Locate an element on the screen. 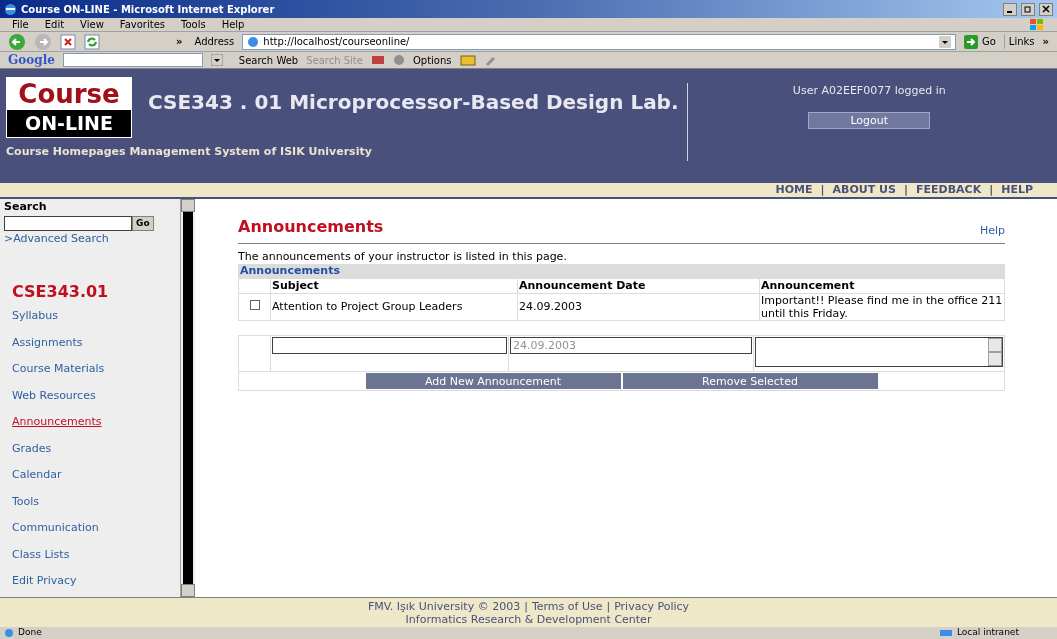 This screenshot has width=1057, height=639. intro-text: The announcements of your instructor is listed in this page. is located at coordinates (403, 257).